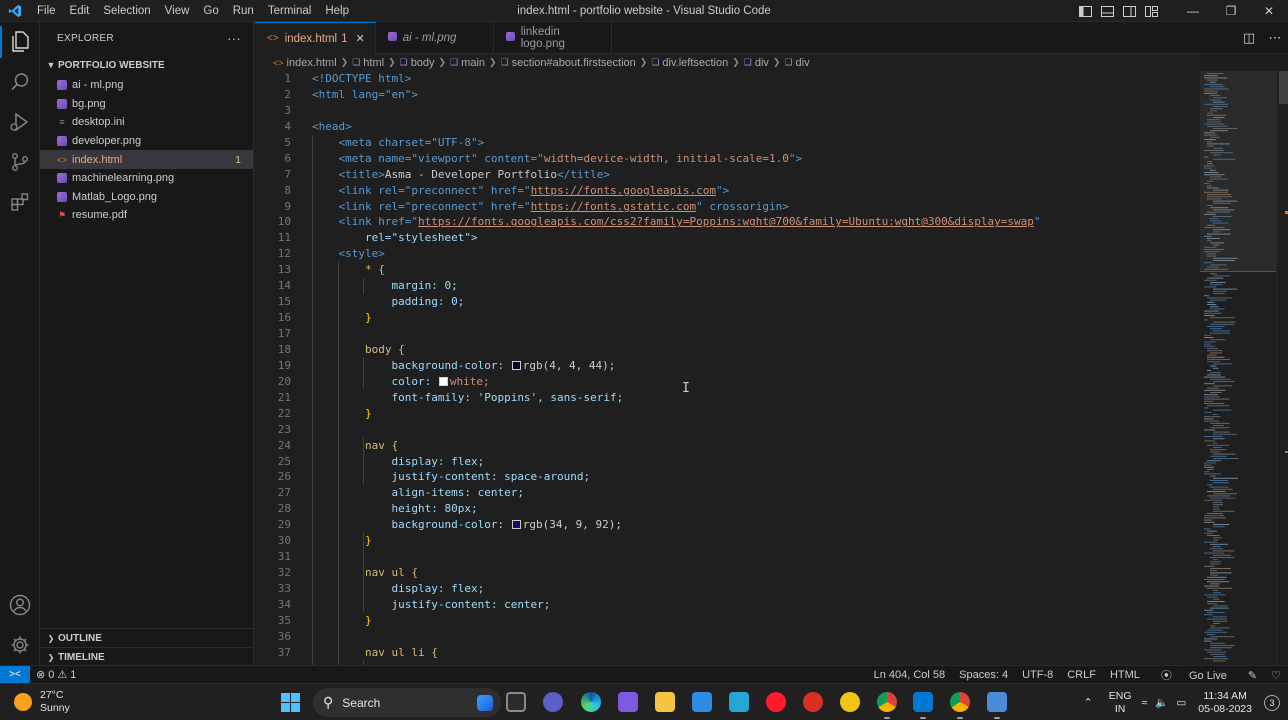  I want to click on file-item: machinelearning.png, so click(146, 178).